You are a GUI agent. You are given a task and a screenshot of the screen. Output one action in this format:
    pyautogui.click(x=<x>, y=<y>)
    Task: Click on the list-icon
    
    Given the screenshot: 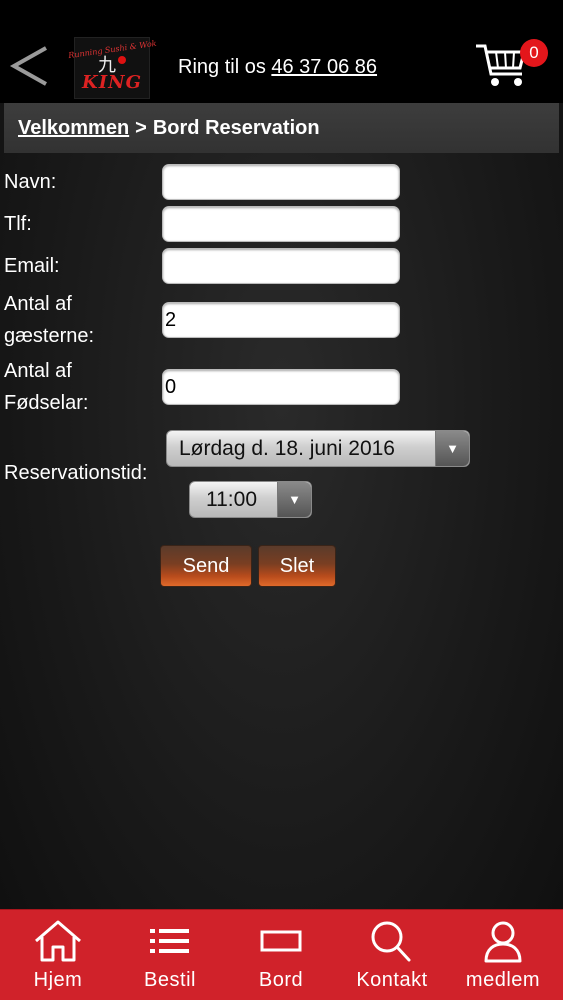 What is the action you would take?
    pyautogui.click(x=169, y=941)
    